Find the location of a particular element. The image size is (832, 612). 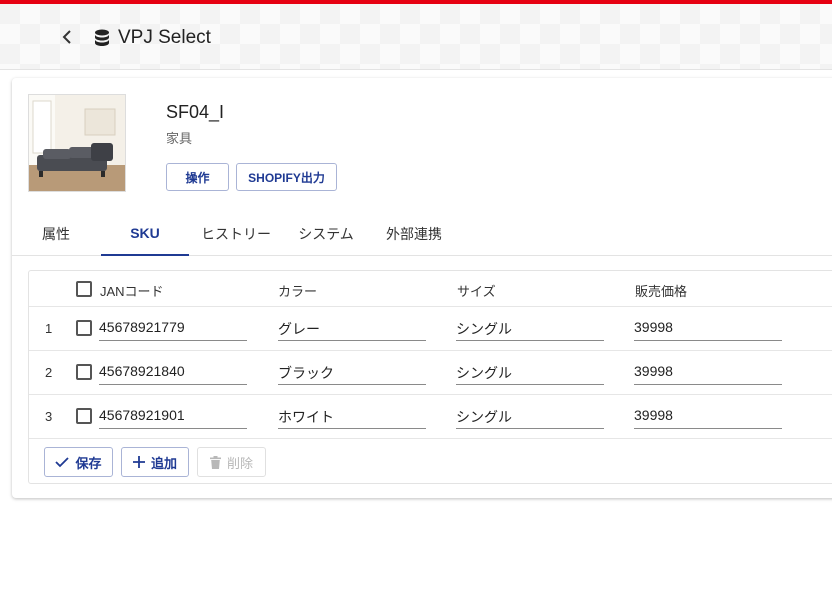

plus-icon is located at coordinates (138, 462).